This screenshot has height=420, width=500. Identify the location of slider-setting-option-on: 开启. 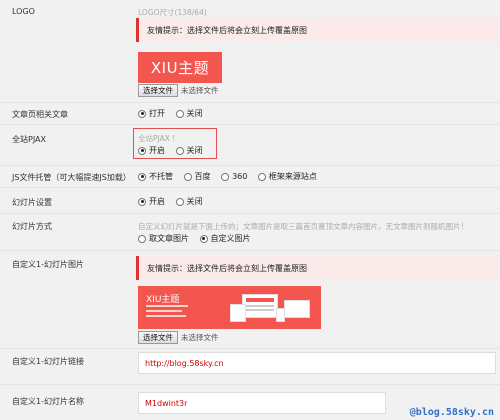
(151, 201).